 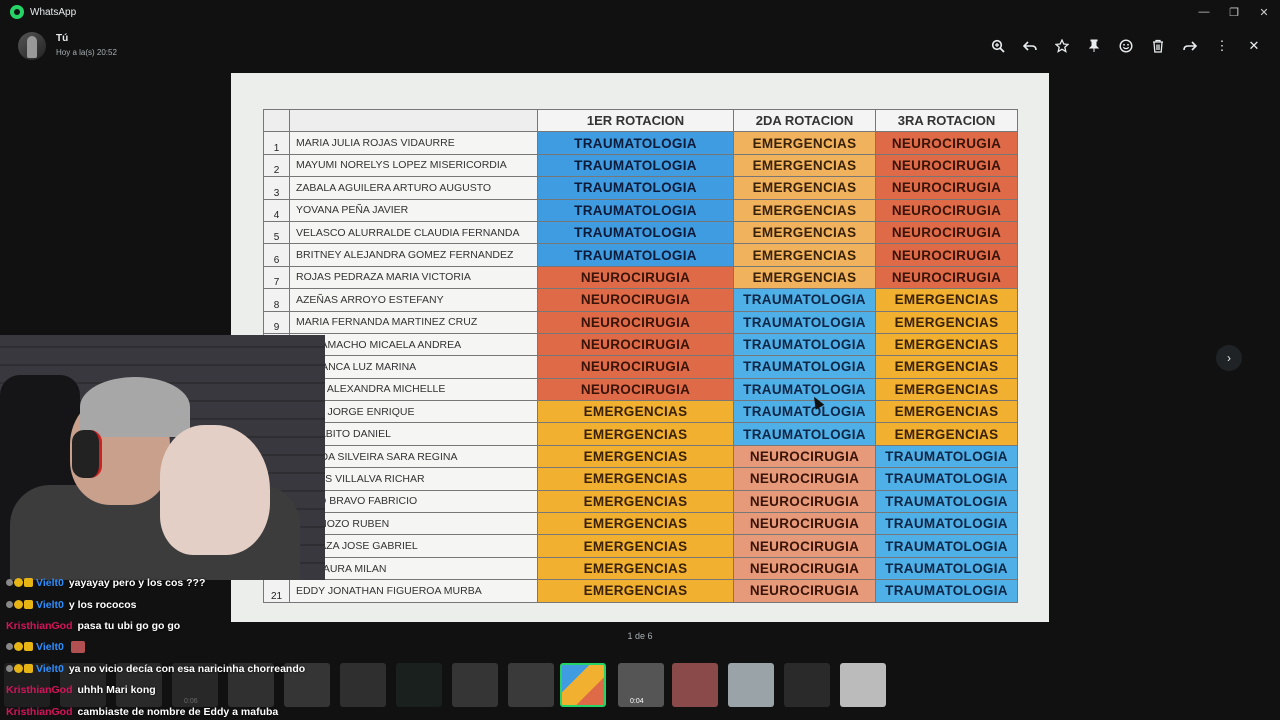 I want to click on whatsapp-icon, so click(x=17, y=12).